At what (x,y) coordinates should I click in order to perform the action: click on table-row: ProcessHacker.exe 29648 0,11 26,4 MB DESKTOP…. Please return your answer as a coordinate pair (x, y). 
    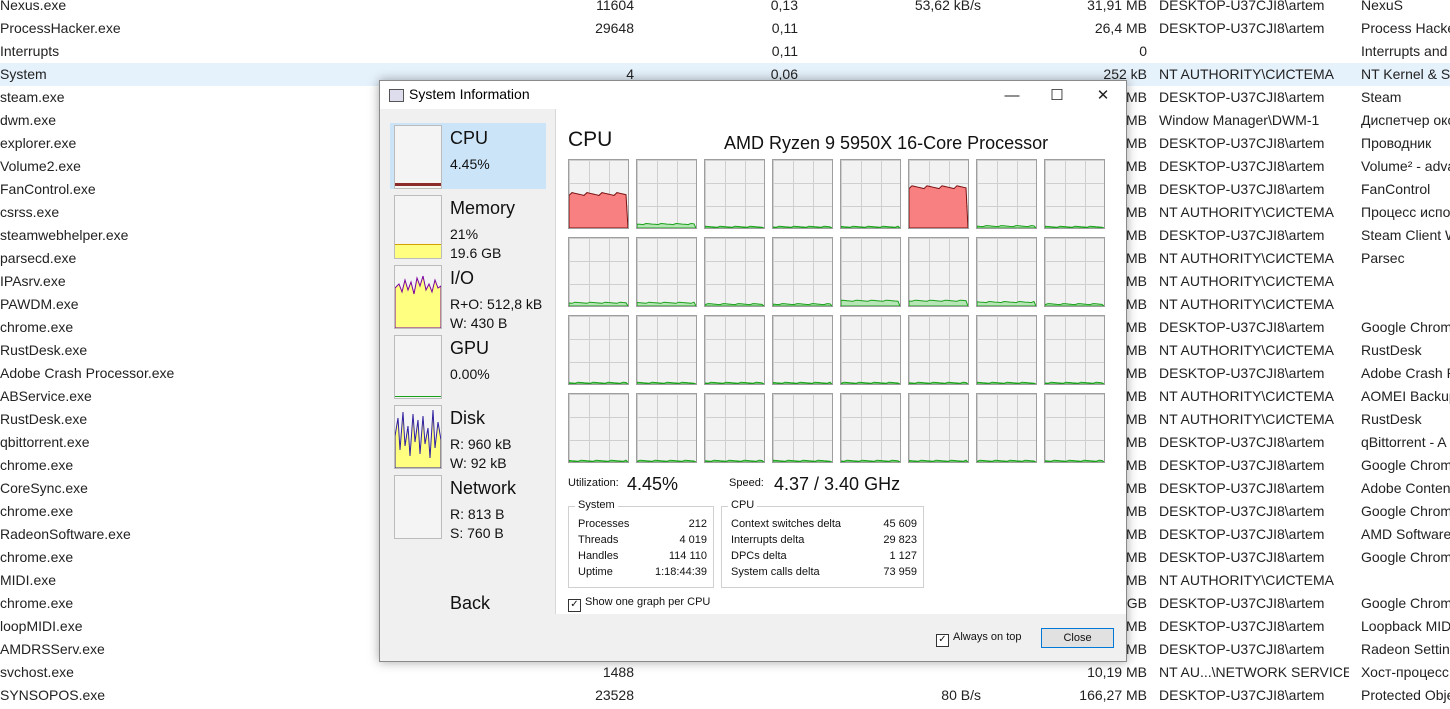
    Looking at the image, I should click on (725, 28).